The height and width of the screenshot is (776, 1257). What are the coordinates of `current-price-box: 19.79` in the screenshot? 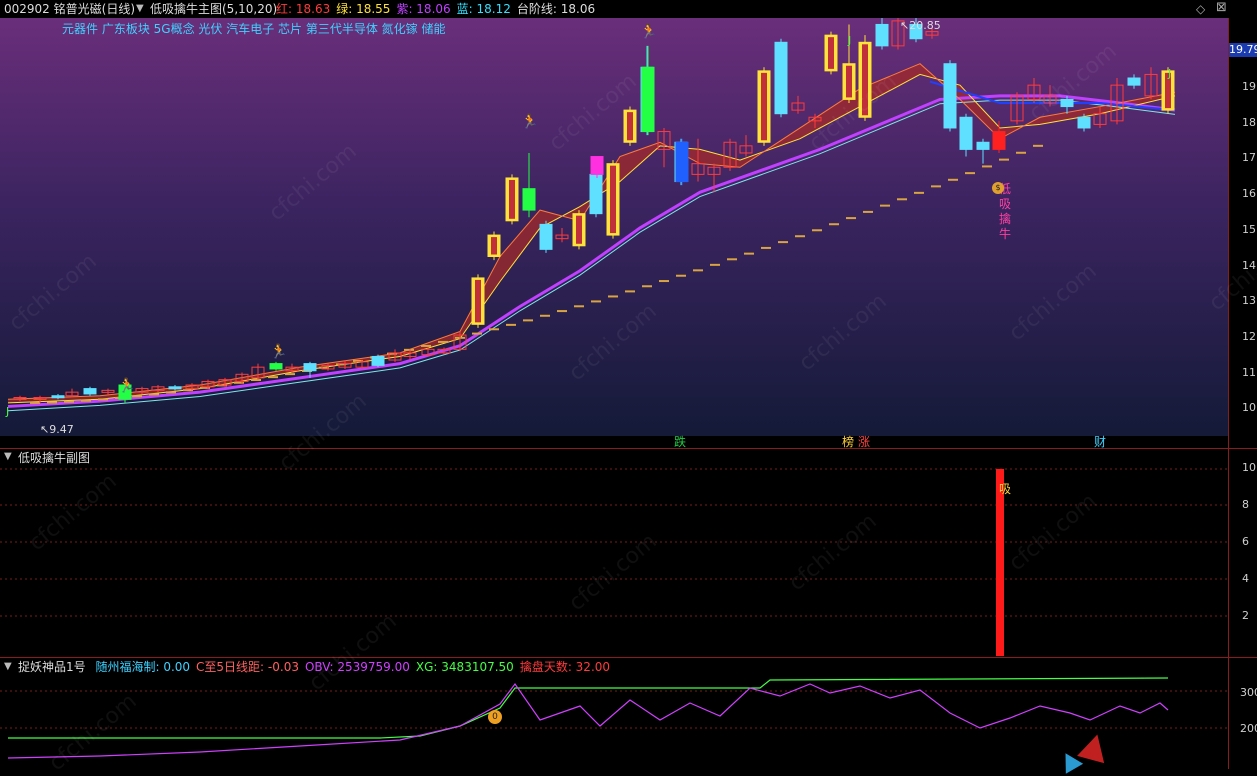 It's located at (1243, 50).